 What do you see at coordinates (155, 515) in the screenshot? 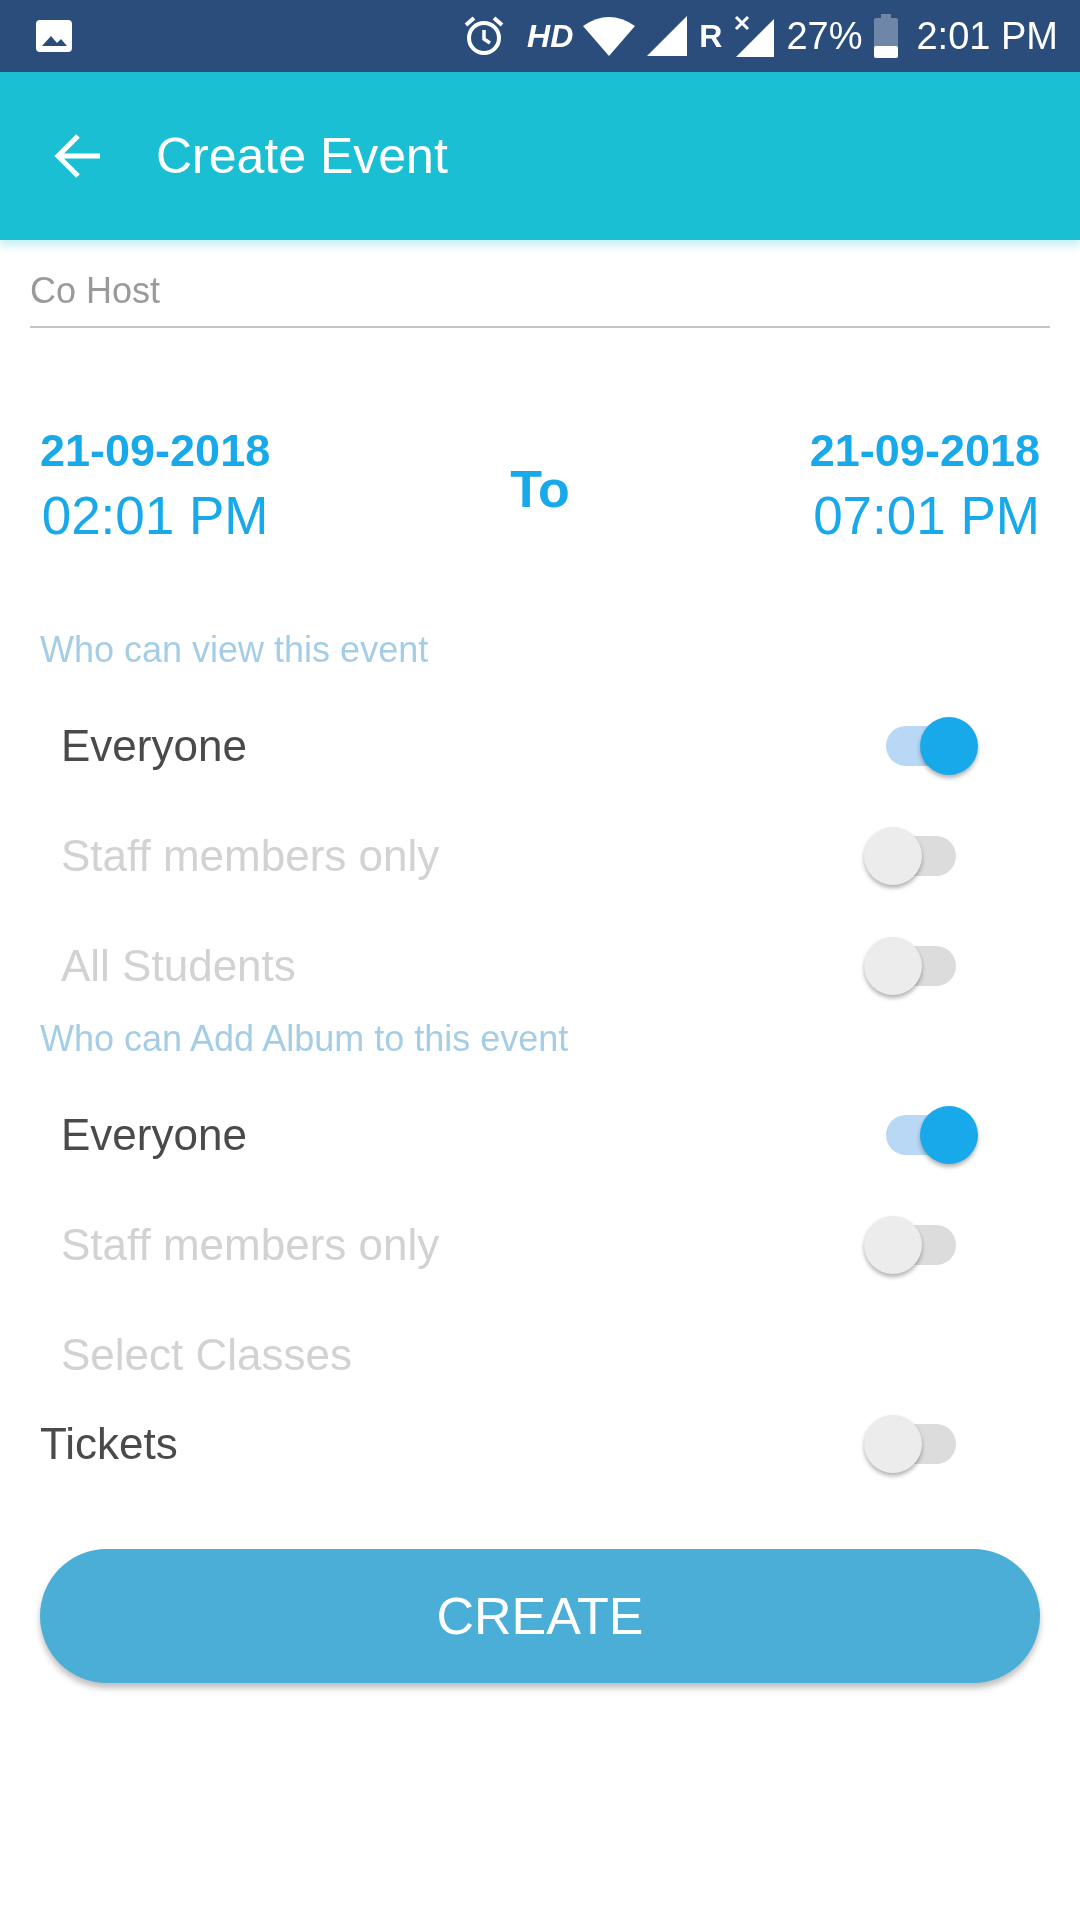
I see `start-time: 02:01 PM` at bounding box center [155, 515].